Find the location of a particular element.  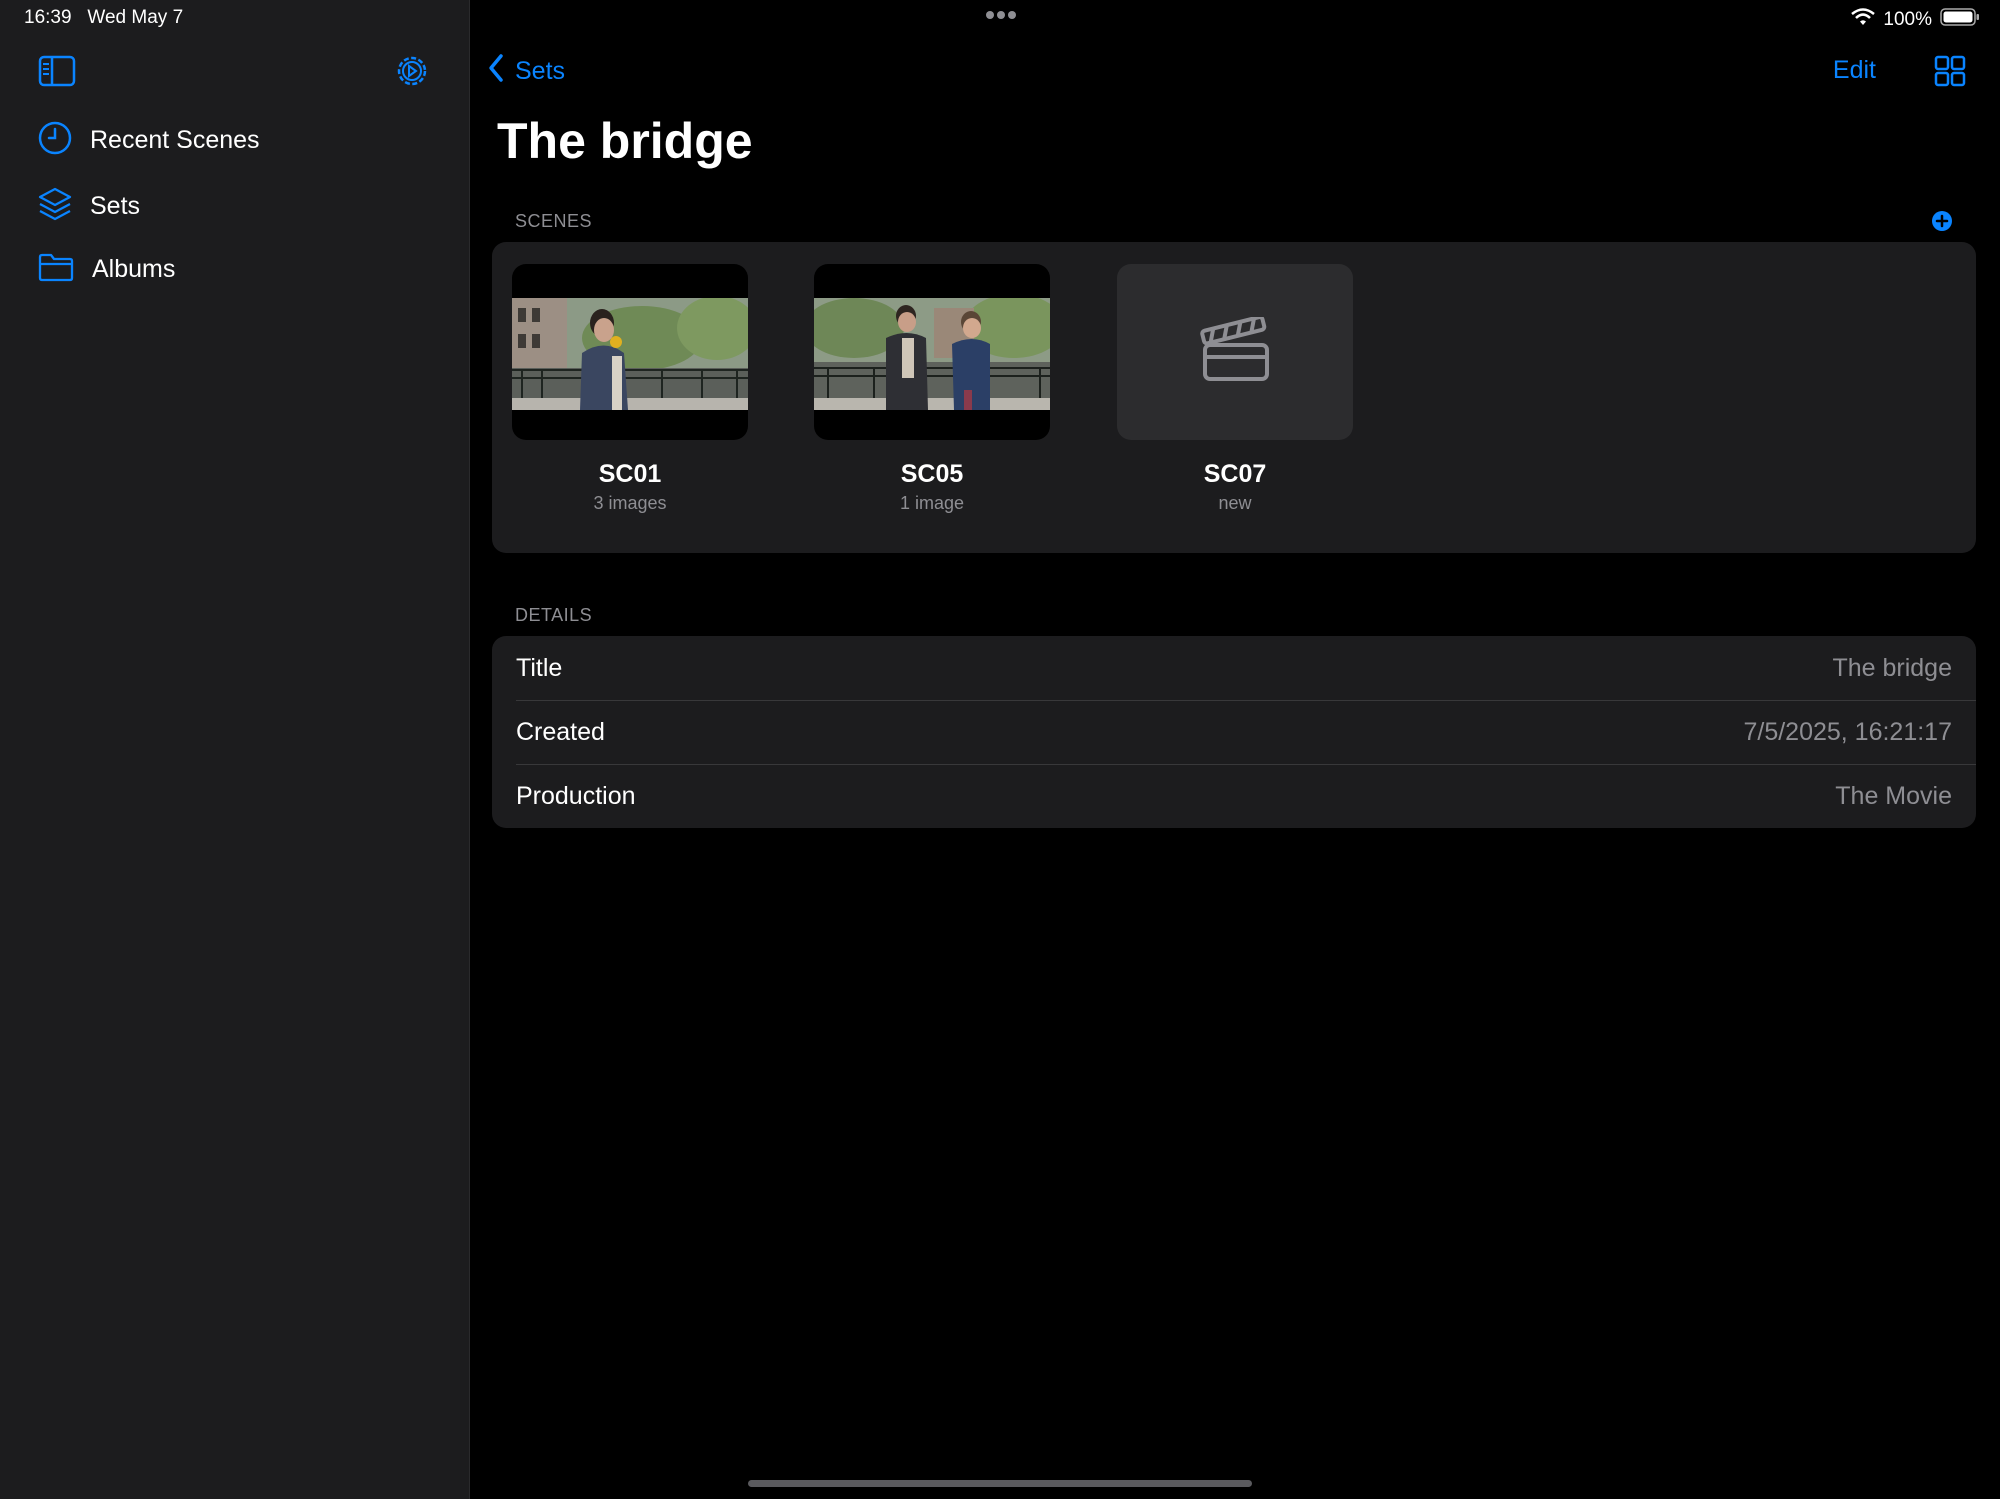

folder-icon is located at coordinates (56, 269).